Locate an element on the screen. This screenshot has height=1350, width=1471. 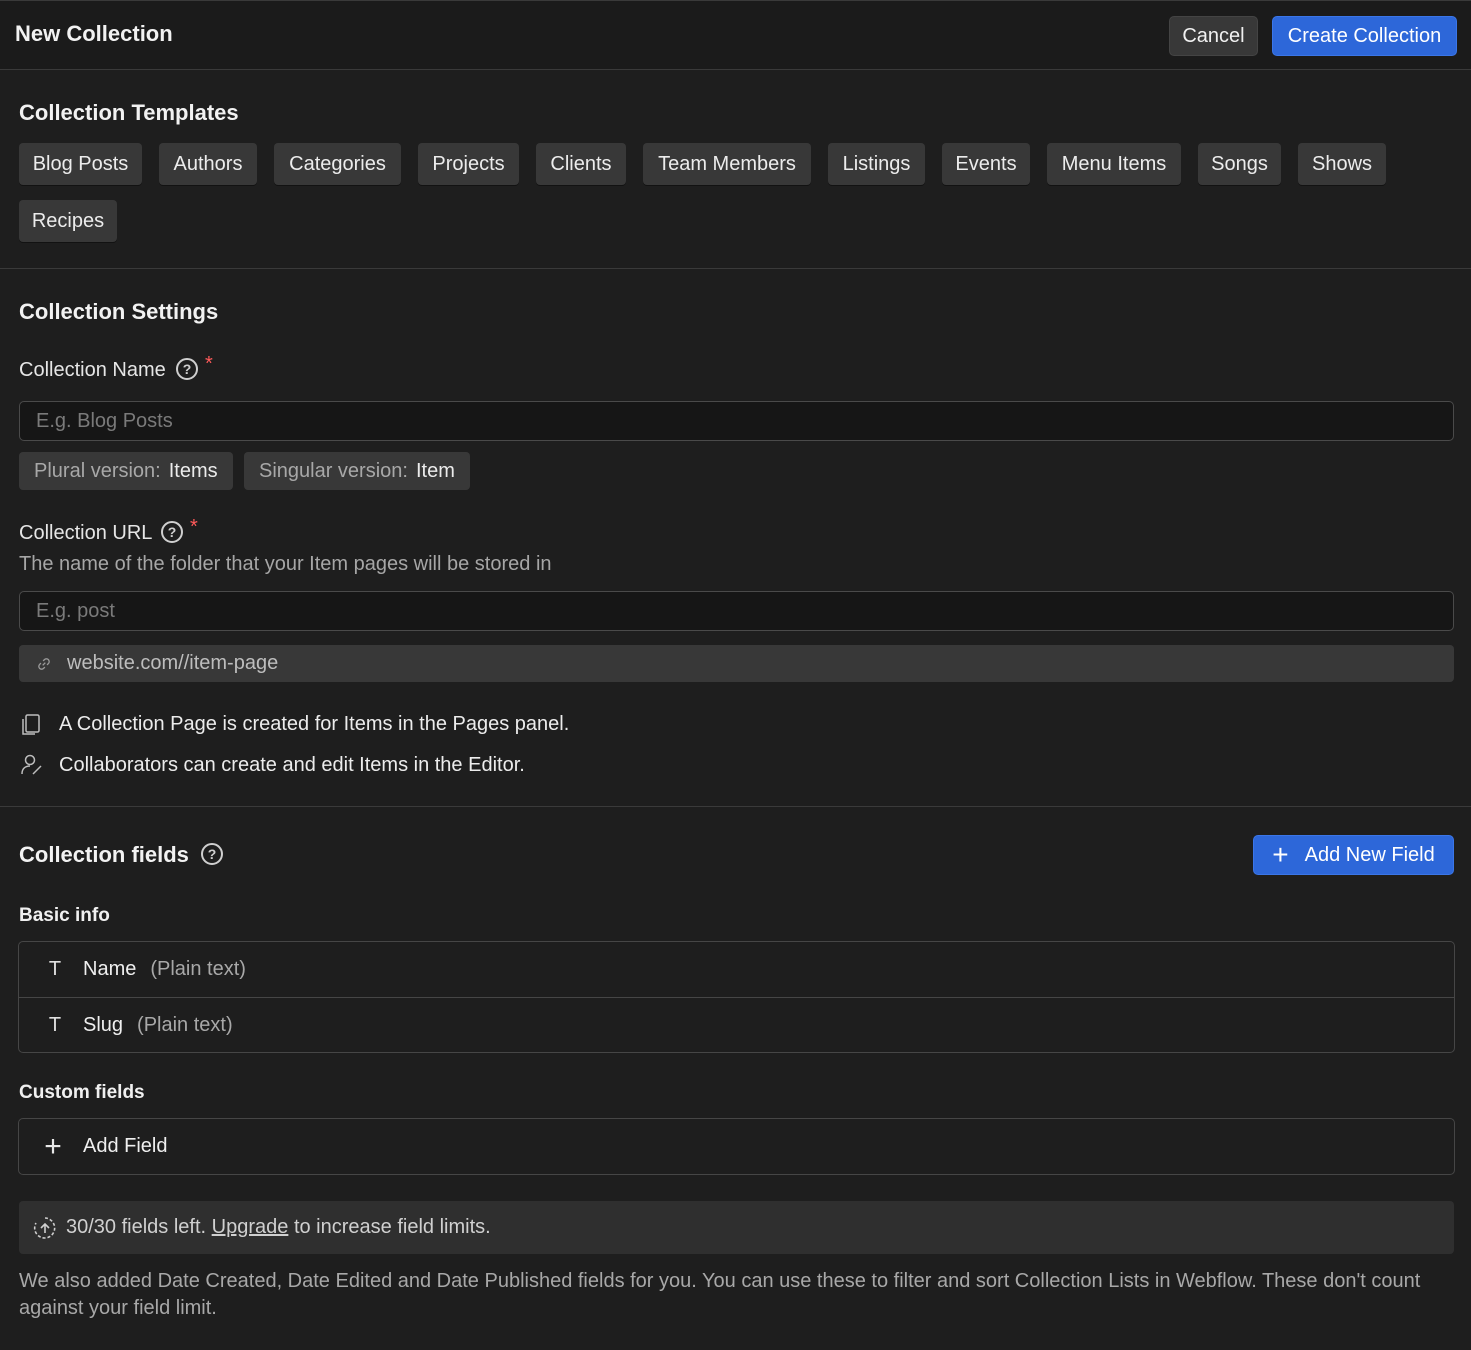
collection-url-input is located at coordinates (736, 611).